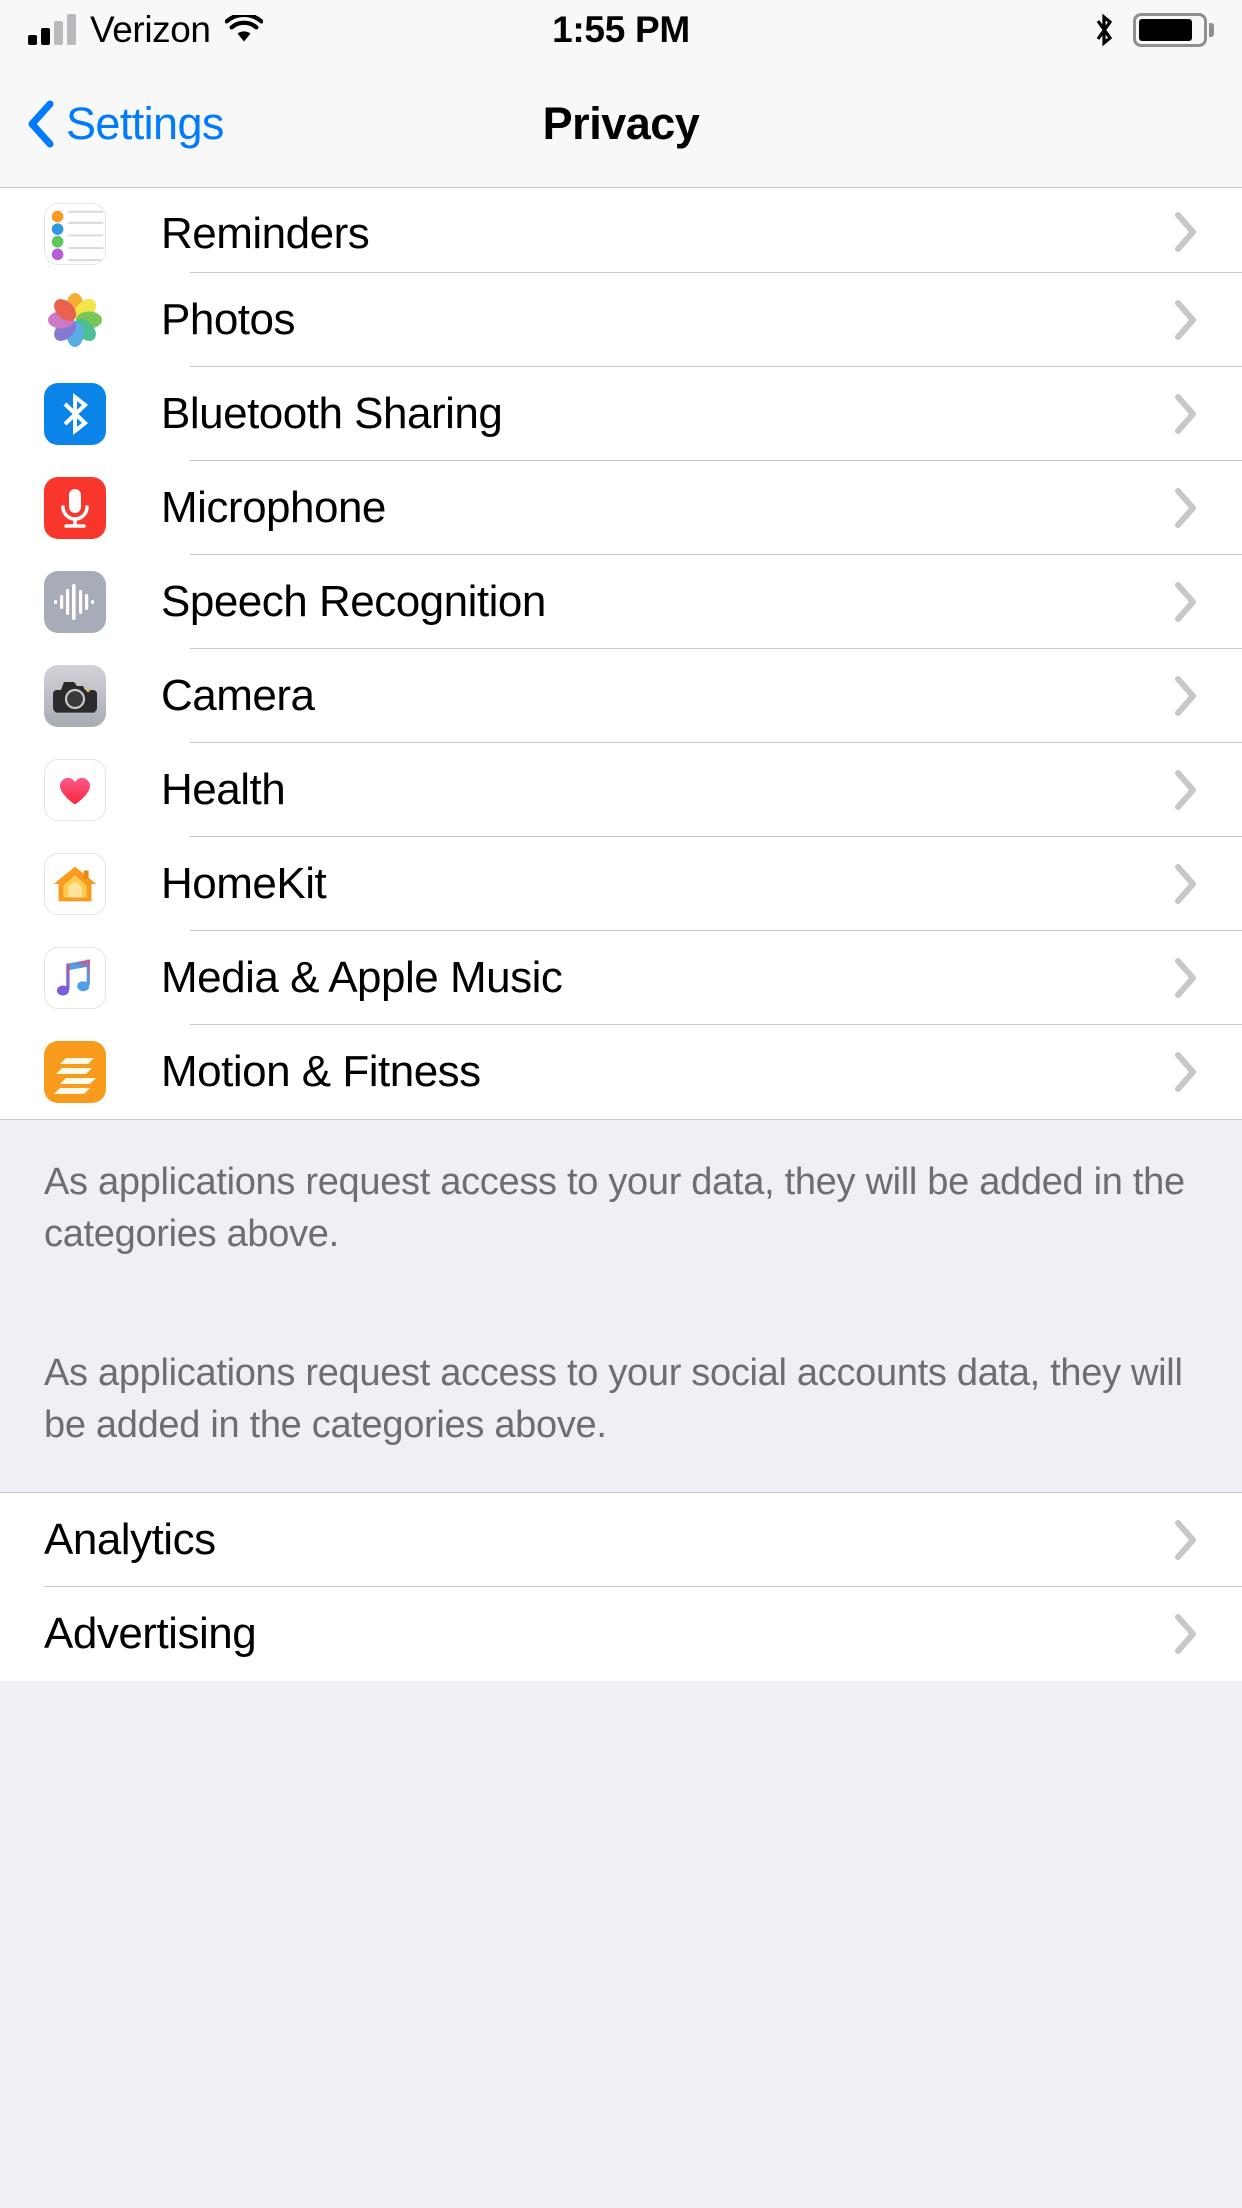  I want to click on health-icon, so click(75, 790).